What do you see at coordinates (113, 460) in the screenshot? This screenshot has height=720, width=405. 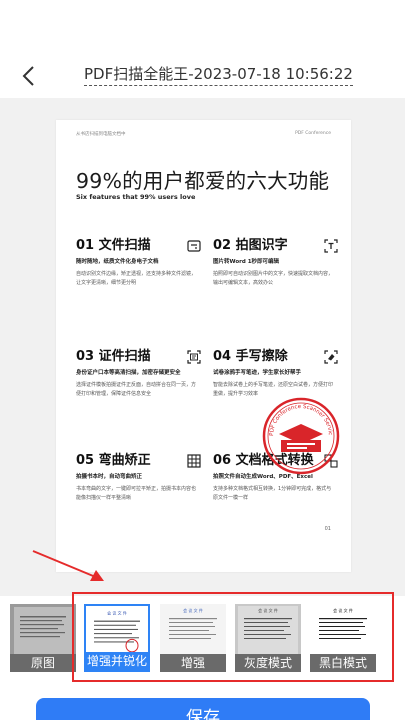 I see `feature-title: 05 弯曲矫正` at bounding box center [113, 460].